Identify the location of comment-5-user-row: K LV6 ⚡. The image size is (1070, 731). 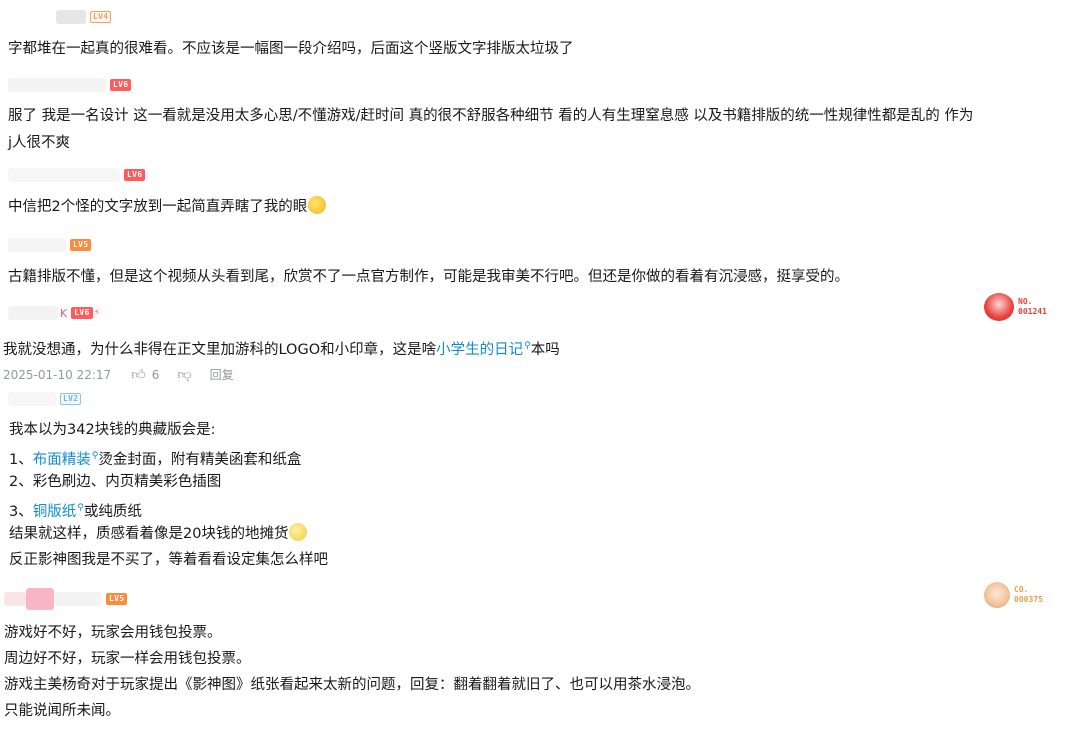
(54, 313).